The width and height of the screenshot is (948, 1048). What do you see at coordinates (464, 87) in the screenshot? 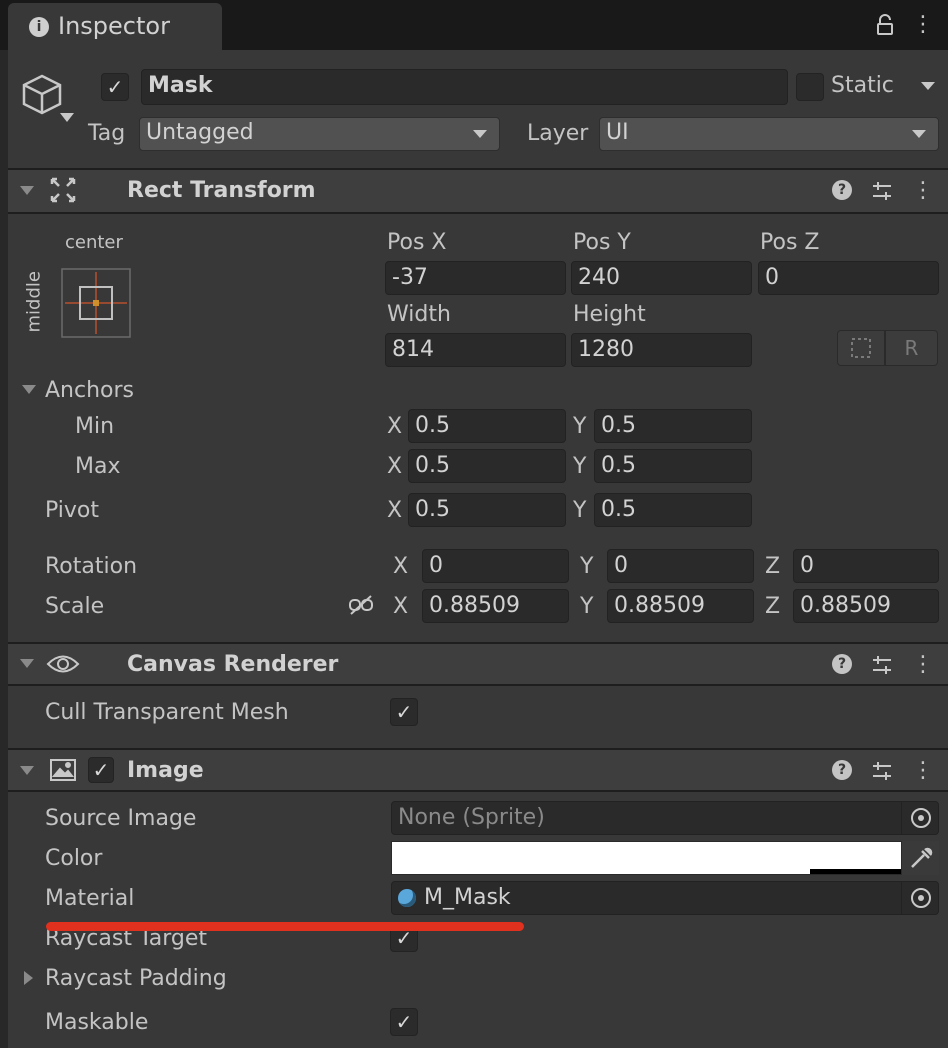
I see `gameobject-name-field: Mask` at bounding box center [464, 87].